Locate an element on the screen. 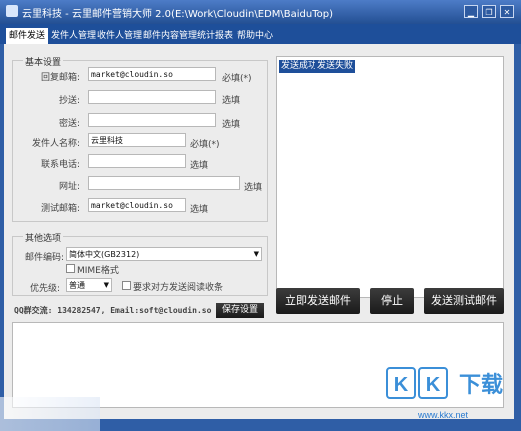 This screenshot has height=431, width=521. basic-settings-title: 基本设置 is located at coordinates (43, 61).